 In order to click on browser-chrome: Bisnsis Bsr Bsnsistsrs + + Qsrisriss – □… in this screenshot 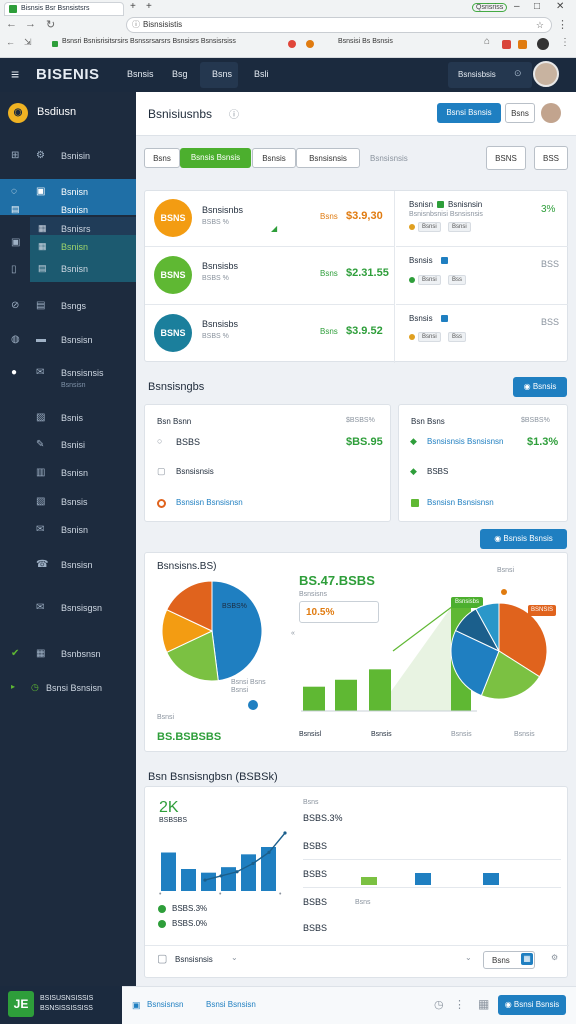, I will do `click(288, 29)`.